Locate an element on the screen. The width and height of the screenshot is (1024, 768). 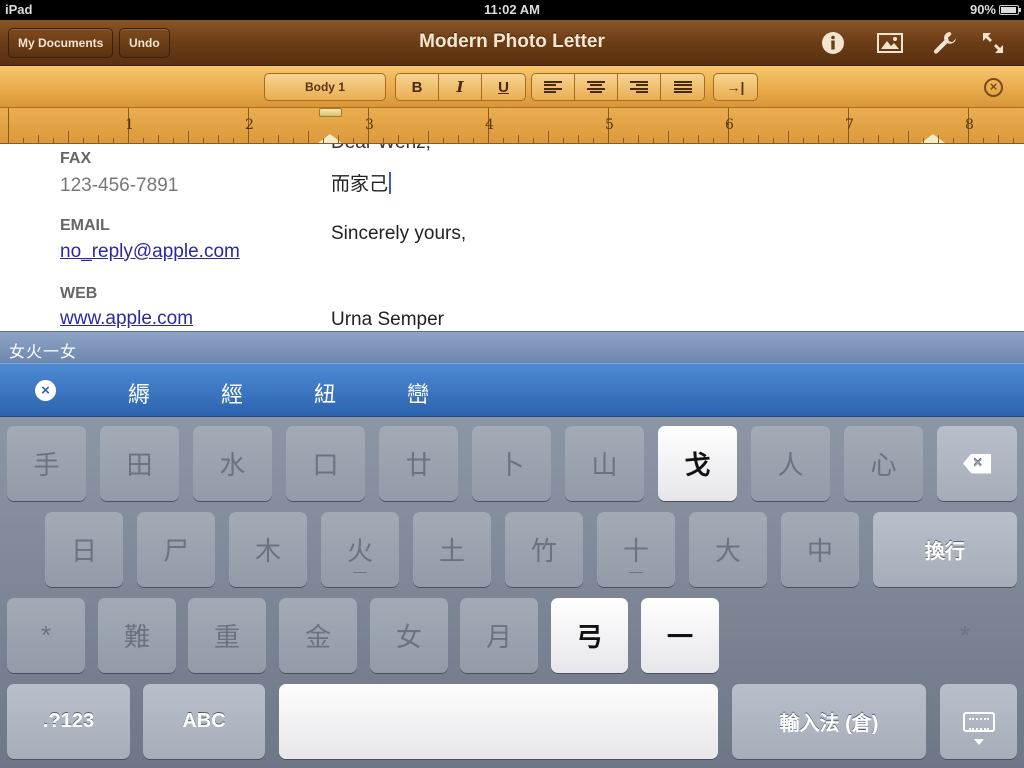
bold-button: B is located at coordinates (417, 87).